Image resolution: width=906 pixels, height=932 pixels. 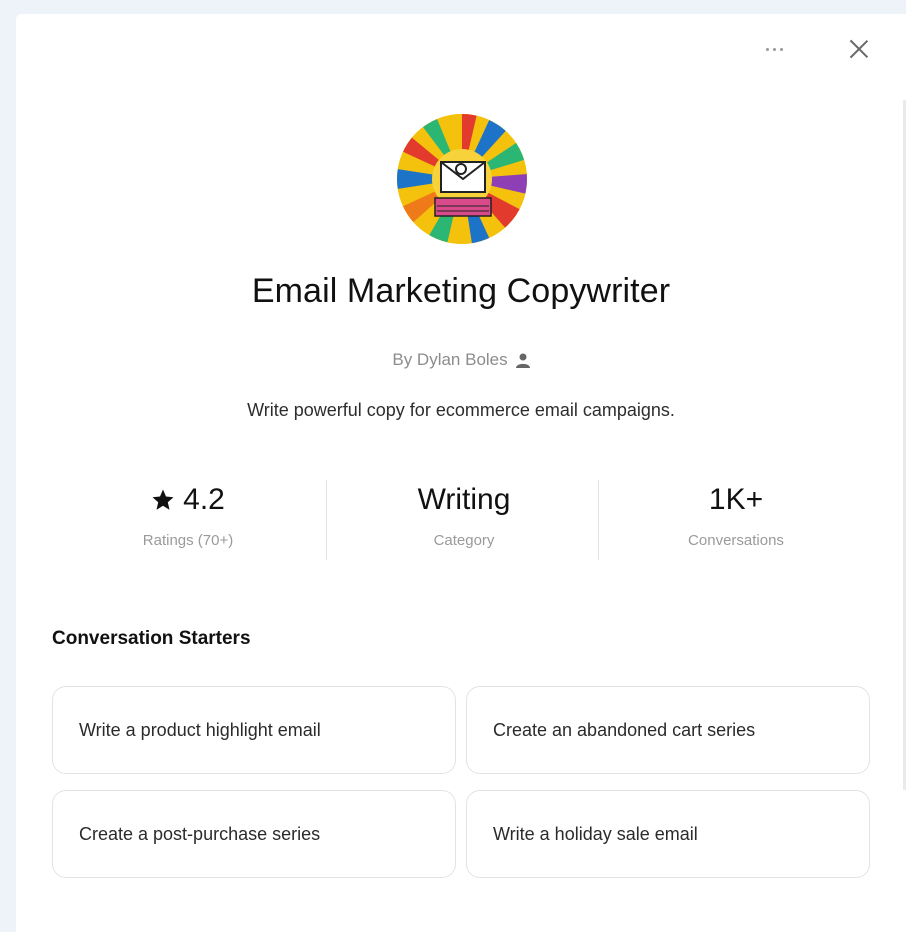 I want to click on email-burst-logo, so click(x=462, y=179).